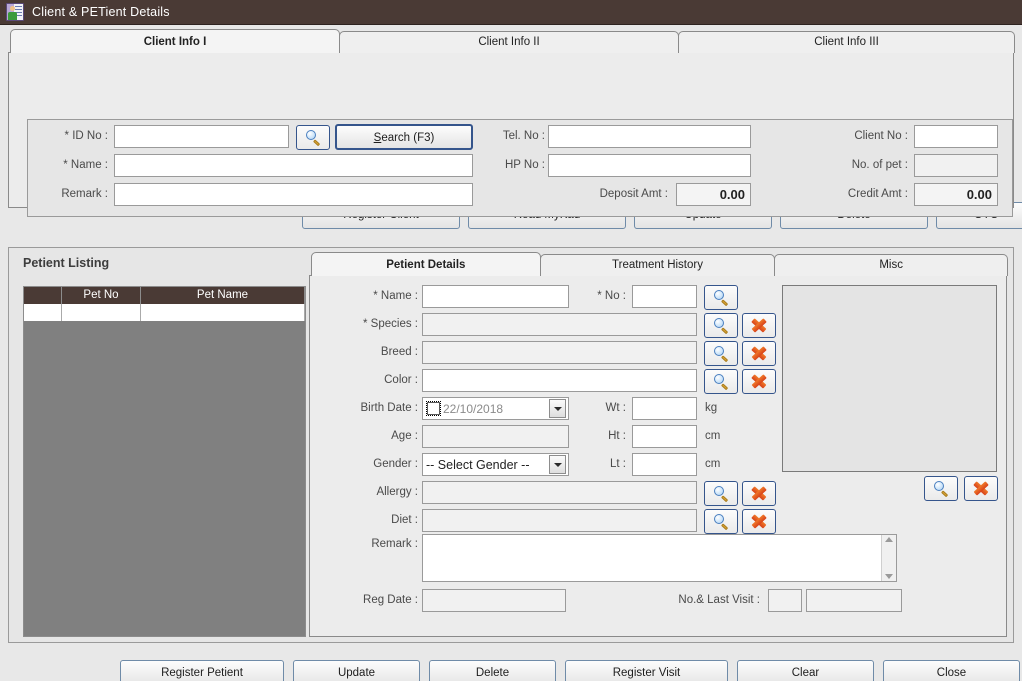 This screenshot has height=681, width=1022. Describe the element at coordinates (951, 670) in the screenshot. I see `close-button: Close` at that location.